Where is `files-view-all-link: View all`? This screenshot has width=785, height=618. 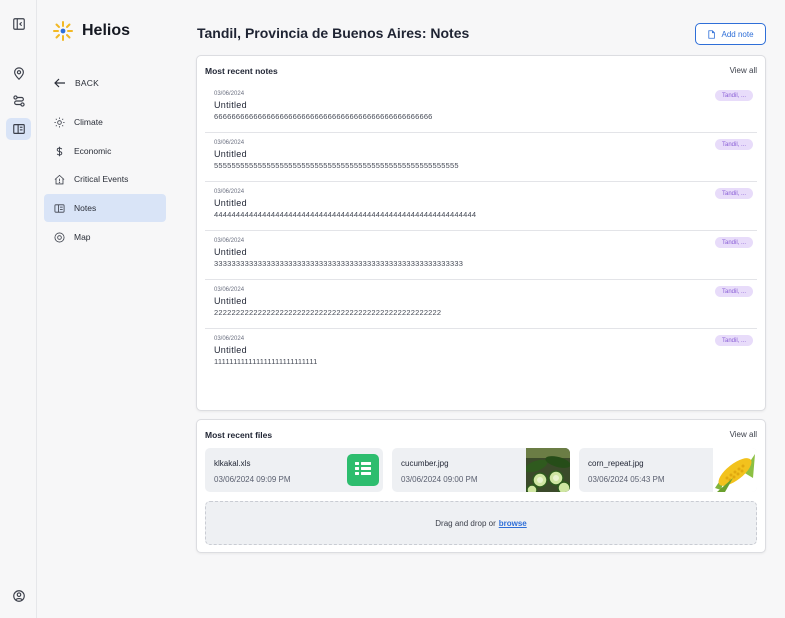
files-view-all-link: View all is located at coordinates (743, 434).